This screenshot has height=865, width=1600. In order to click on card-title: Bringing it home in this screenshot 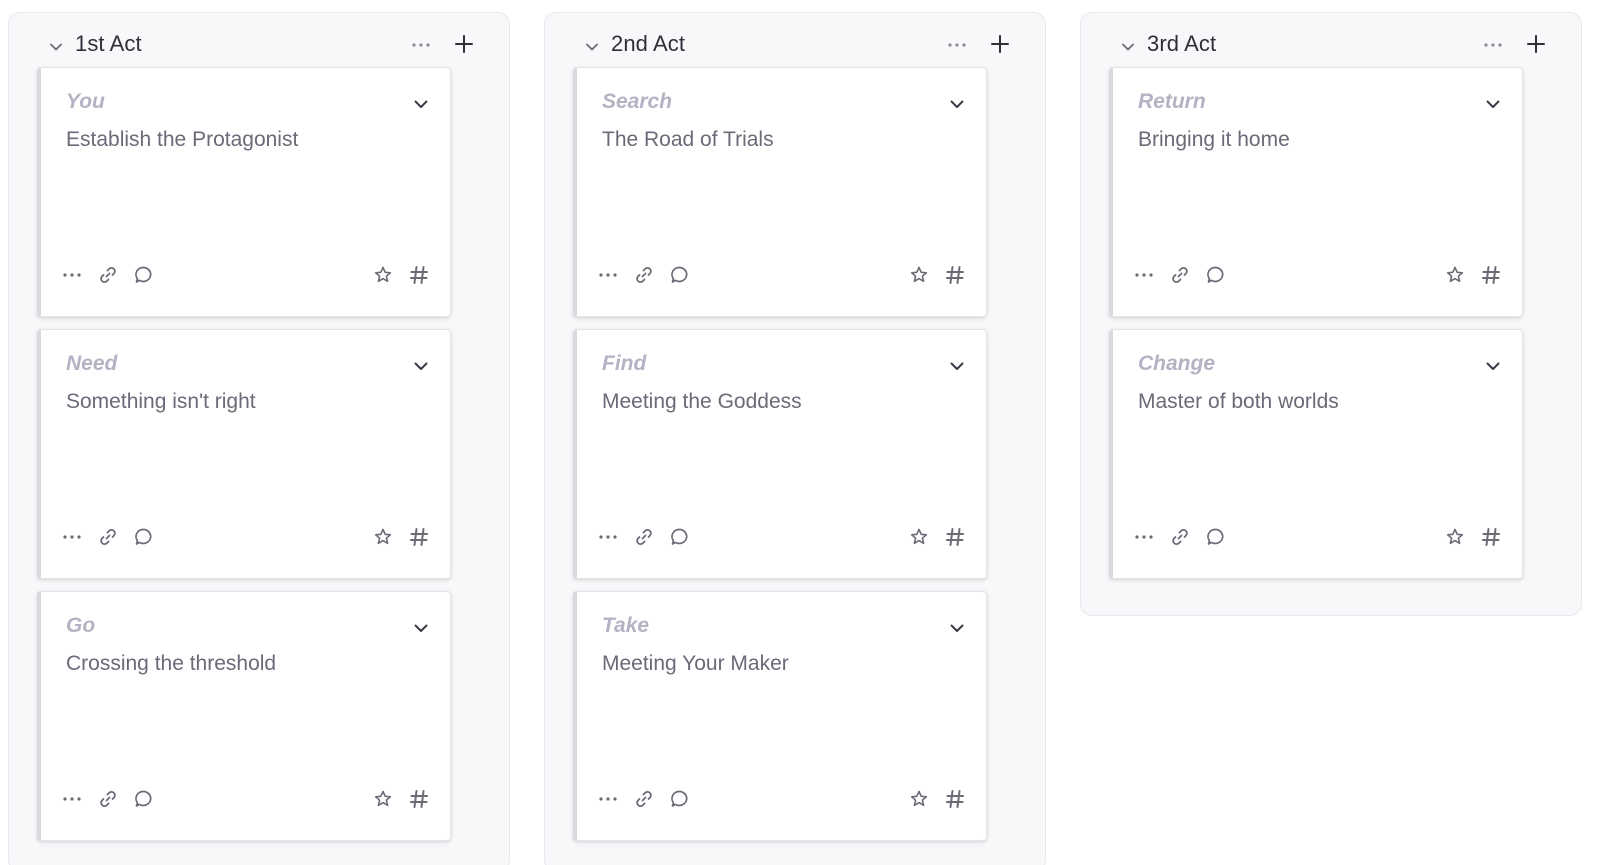, I will do `click(1214, 140)`.